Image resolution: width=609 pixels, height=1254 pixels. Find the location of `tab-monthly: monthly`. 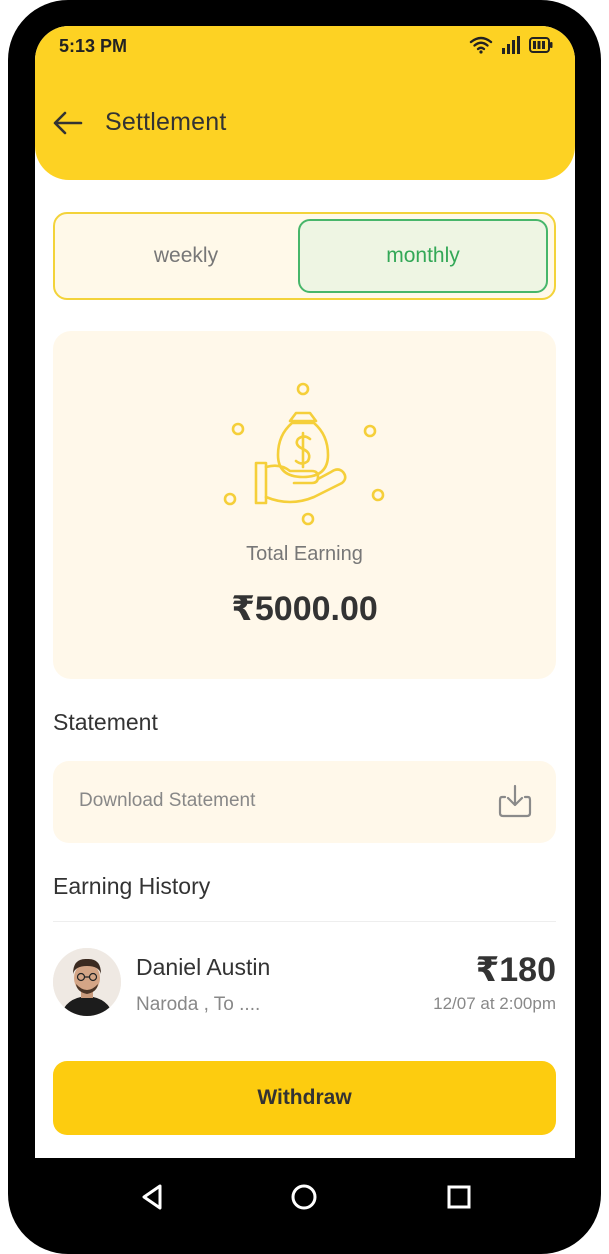

tab-monthly: monthly is located at coordinates (423, 256).